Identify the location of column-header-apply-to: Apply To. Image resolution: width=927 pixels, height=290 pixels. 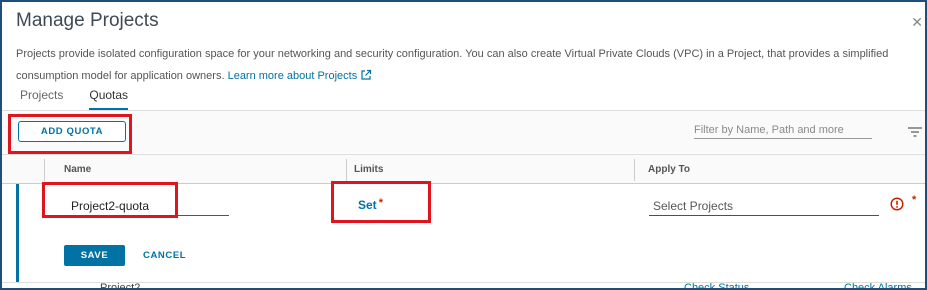
(669, 169).